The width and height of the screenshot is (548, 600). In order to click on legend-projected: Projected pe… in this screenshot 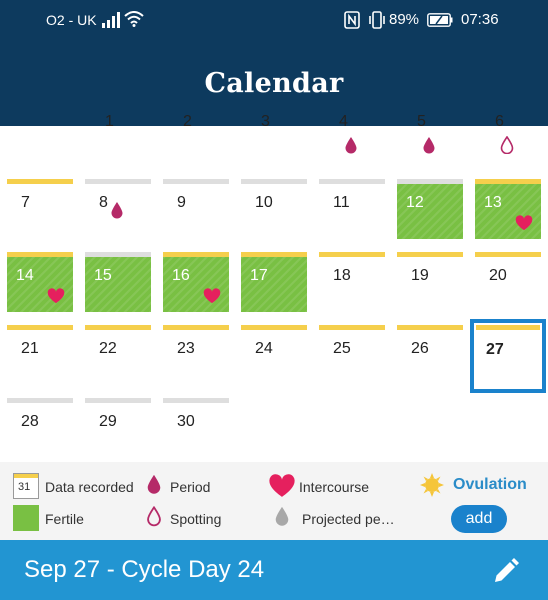, I will do `click(348, 519)`.